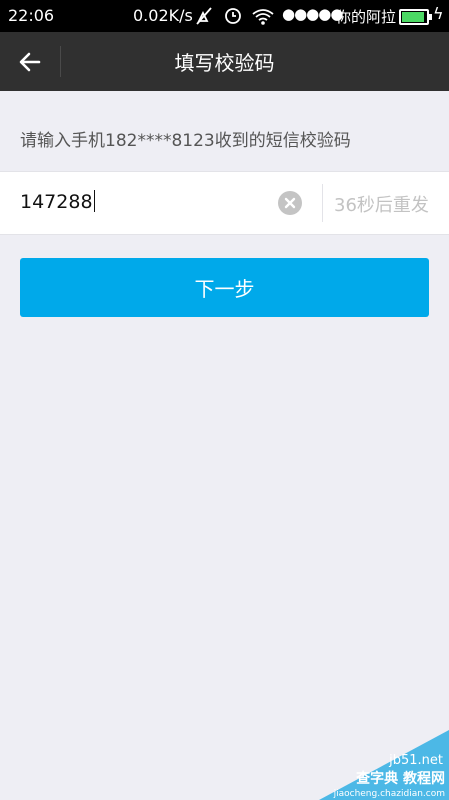 The image size is (449, 800). I want to click on page-title: 填写校验码, so click(224, 63).